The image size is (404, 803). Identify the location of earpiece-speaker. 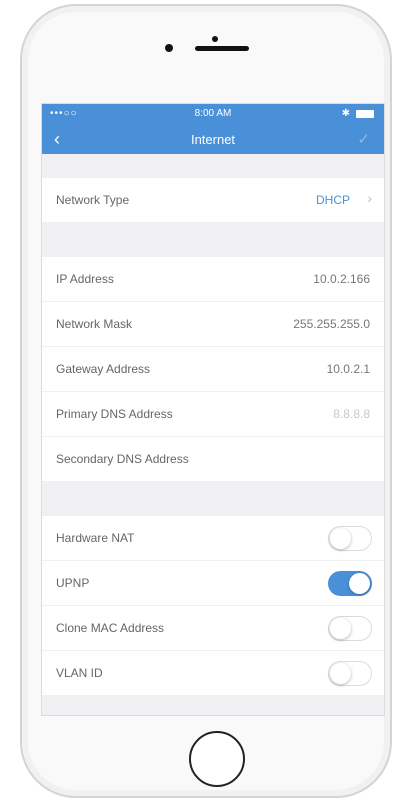
(222, 48).